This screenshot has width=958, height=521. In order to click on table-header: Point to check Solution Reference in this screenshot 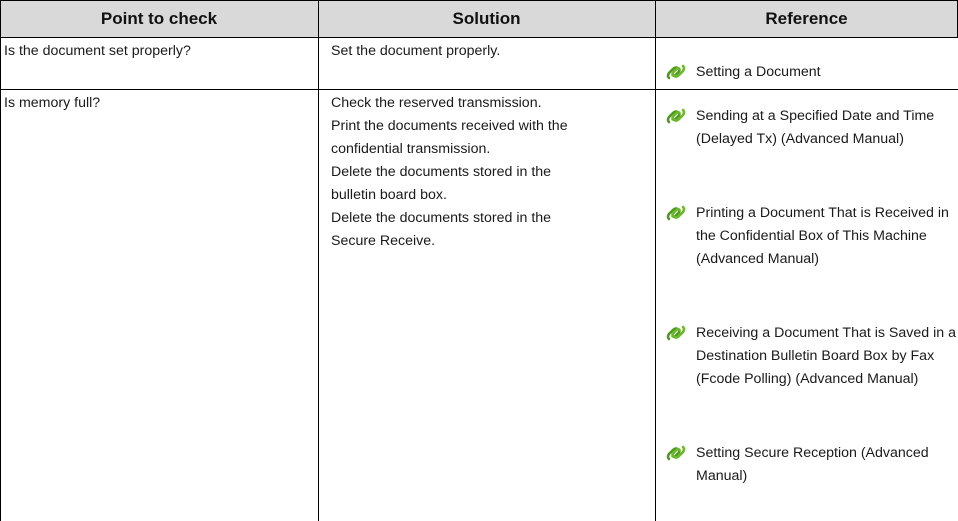, I will do `click(479, 19)`.